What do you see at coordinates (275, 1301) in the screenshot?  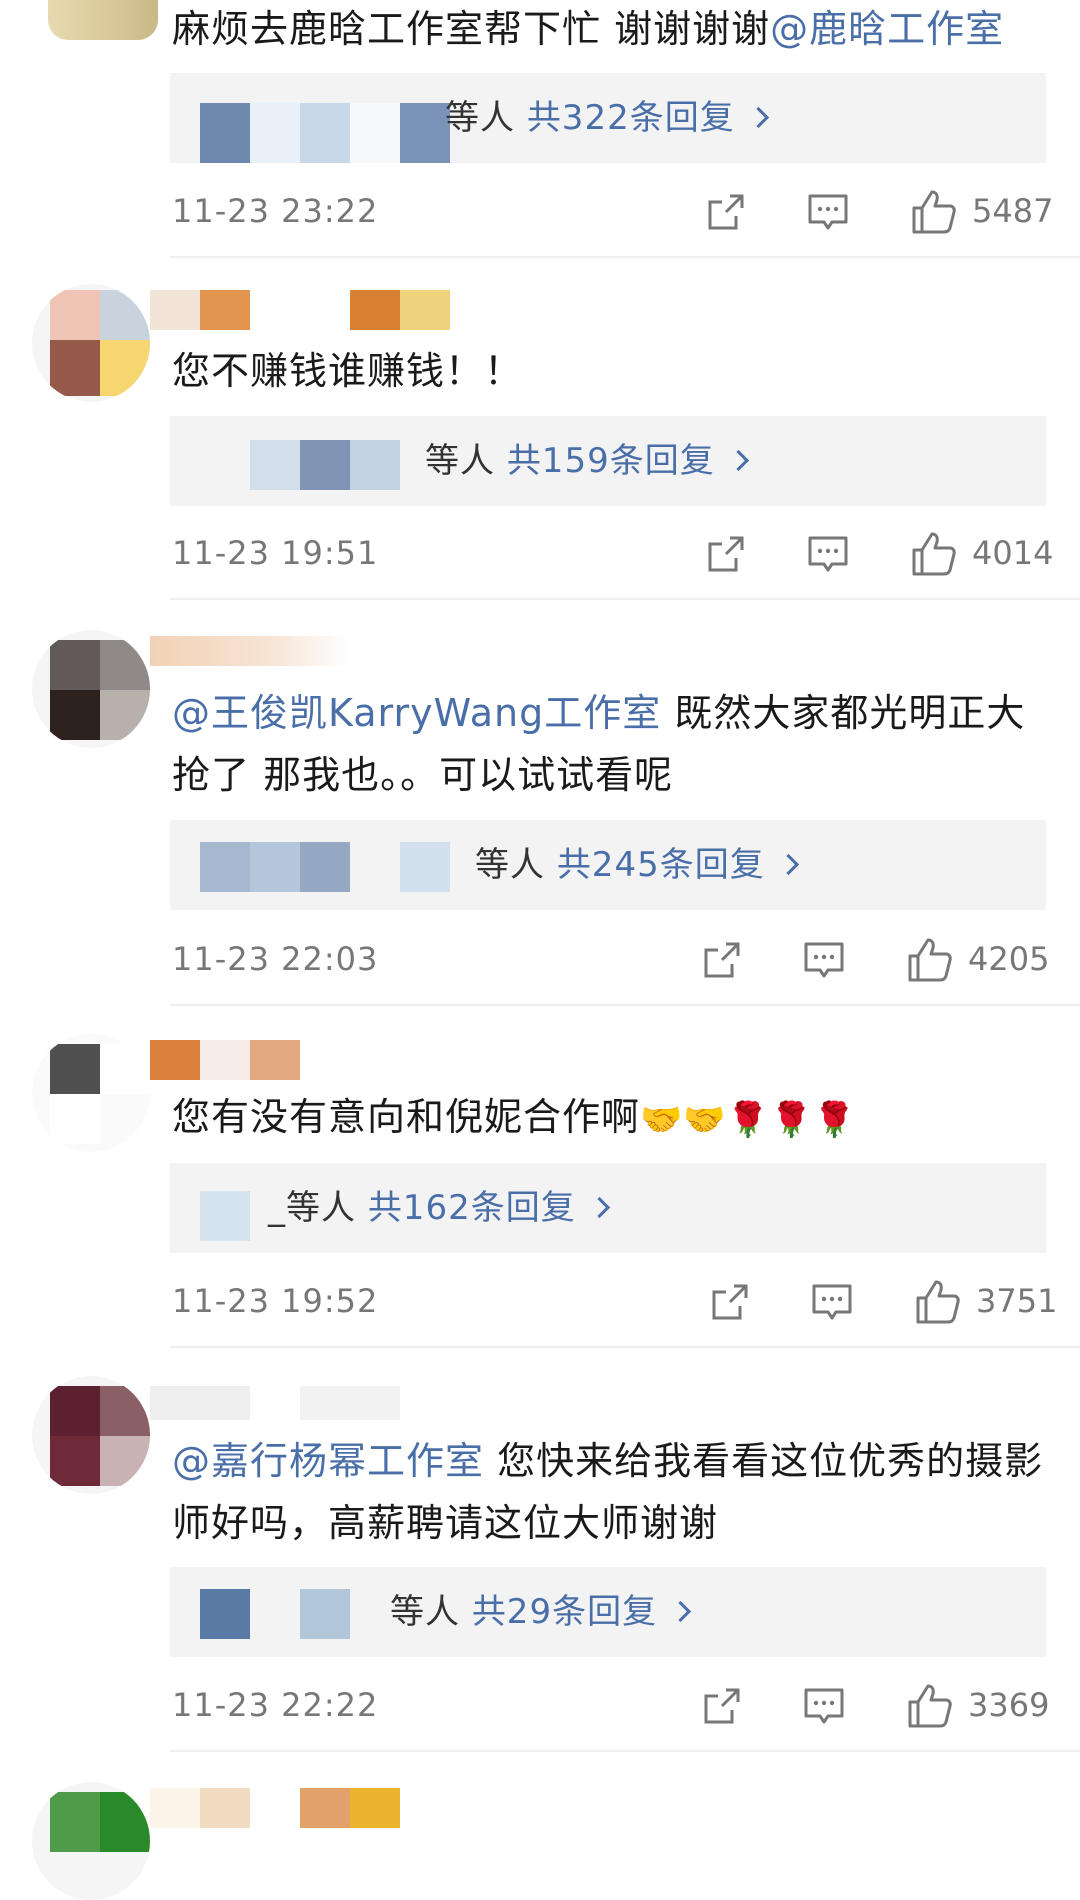 I see `timestamp: 11-23 19:52` at bounding box center [275, 1301].